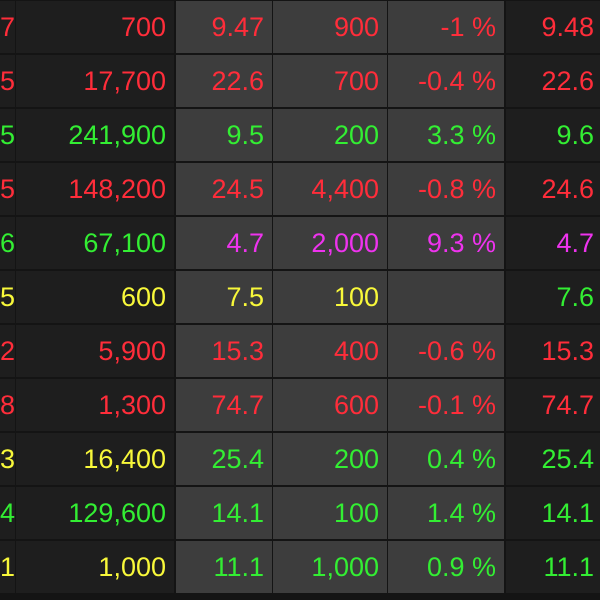  What do you see at coordinates (553, 81) in the screenshot?
I see `last-price-cell: 22.6` at bounding box center [553, 81].